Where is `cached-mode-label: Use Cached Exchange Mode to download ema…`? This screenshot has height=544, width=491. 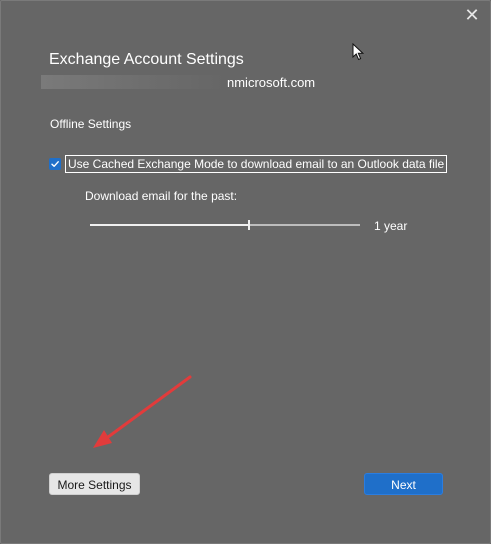
cached-mode-label: Use Cached Exchange Mode to download ema… is located at coordinates (256, 164).